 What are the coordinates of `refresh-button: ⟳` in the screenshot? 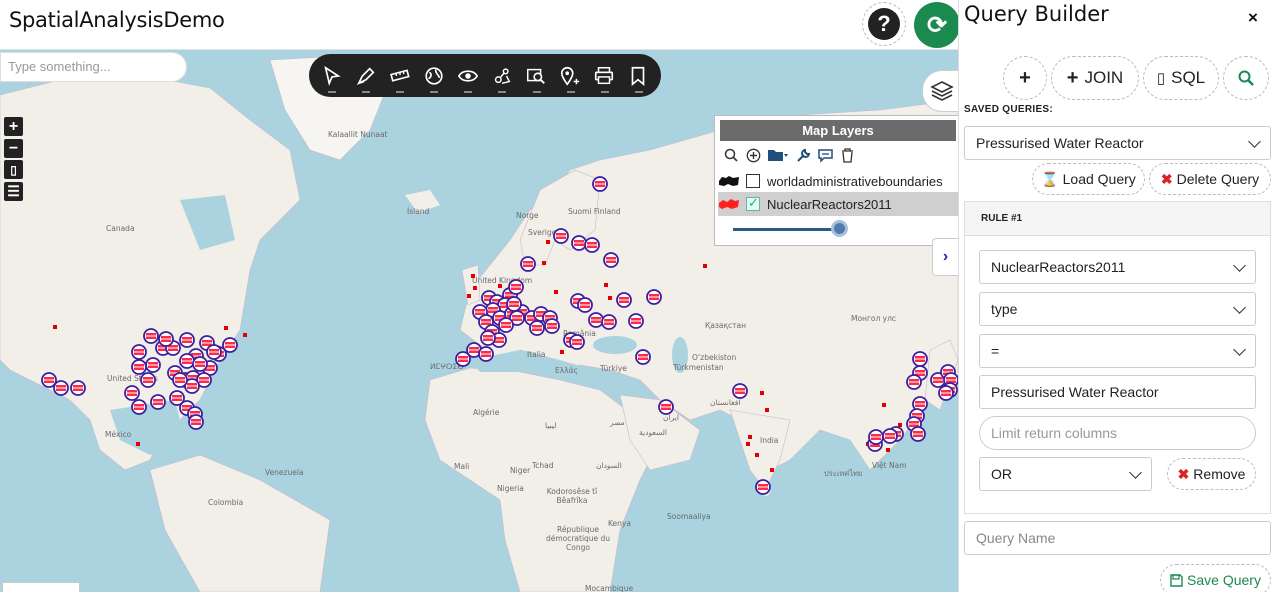 It's located at (937, 25).